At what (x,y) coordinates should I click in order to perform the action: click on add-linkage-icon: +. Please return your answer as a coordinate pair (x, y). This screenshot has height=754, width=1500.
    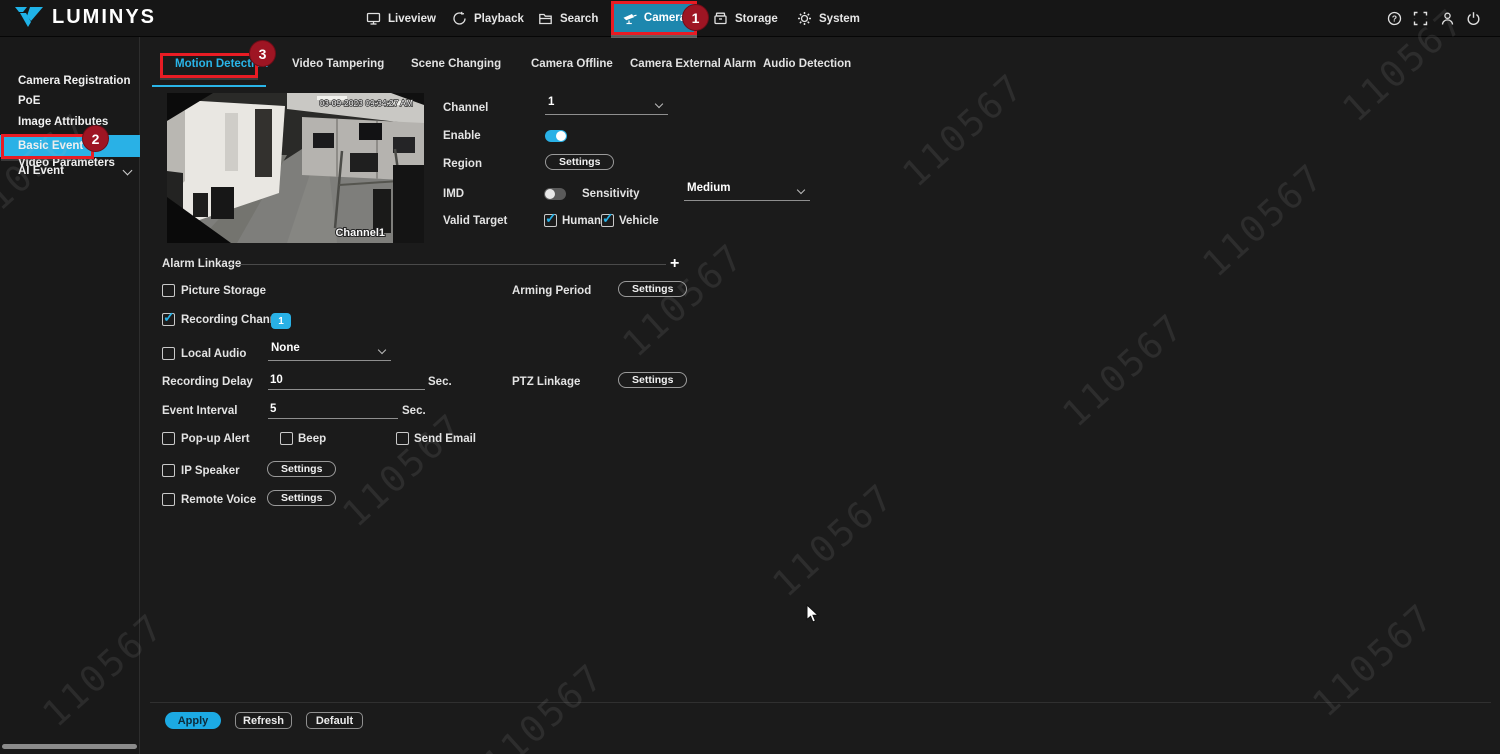
    Looking at the image, I should click on (674, 264).